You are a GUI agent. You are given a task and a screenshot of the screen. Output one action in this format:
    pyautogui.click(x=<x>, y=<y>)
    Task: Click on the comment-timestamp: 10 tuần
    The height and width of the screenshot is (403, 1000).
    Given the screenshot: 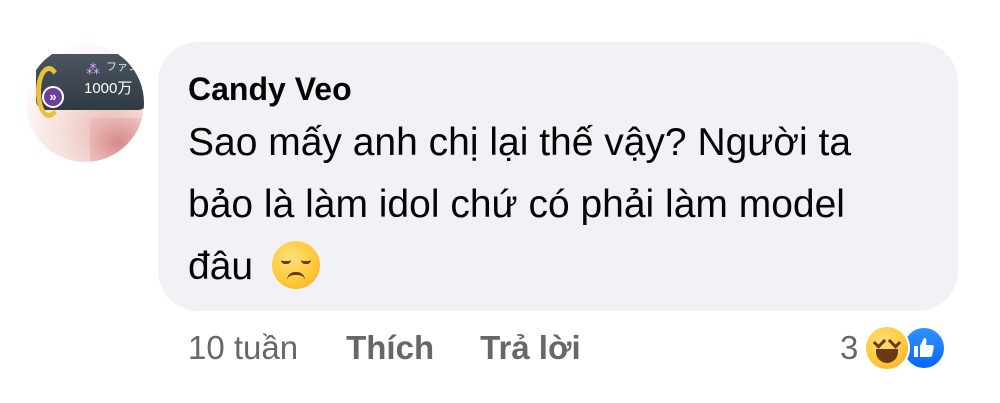 What is the action you would take?
    pyautogui.click(x=243, y=348)
    